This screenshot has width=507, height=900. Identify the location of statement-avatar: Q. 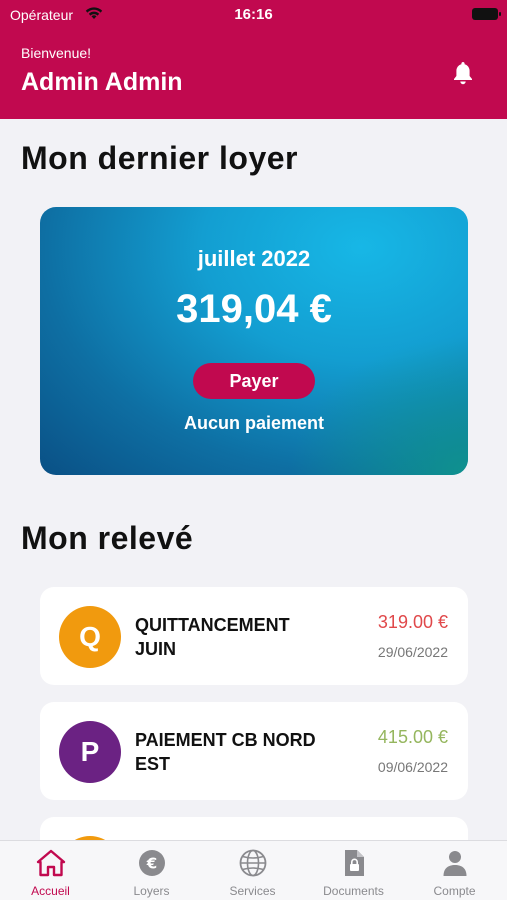
(90, 637).